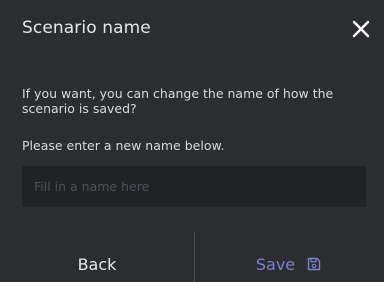 This screenshot has height=282, width=384. I want to click on name-input-container, so click(194, 186).